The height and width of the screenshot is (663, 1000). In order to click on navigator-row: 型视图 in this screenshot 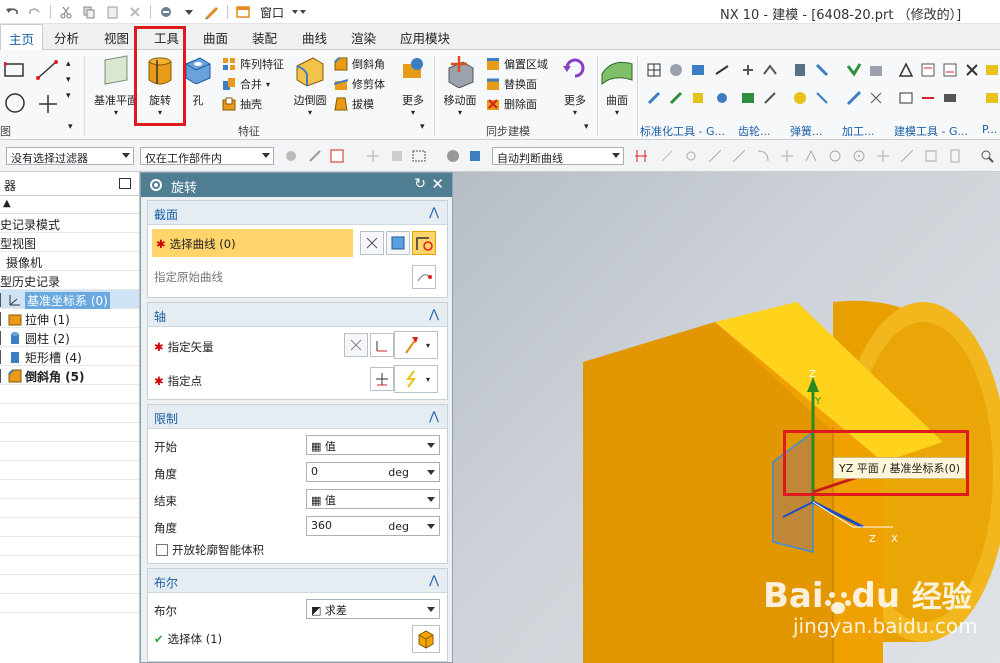, I will do `click(69, 242)`.